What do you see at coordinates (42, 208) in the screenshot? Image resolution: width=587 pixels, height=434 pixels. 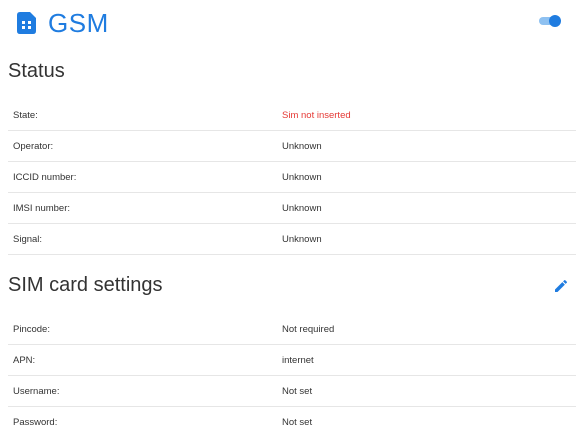 I see `row-label: IMSI number:` at bounding box center [42, 208].